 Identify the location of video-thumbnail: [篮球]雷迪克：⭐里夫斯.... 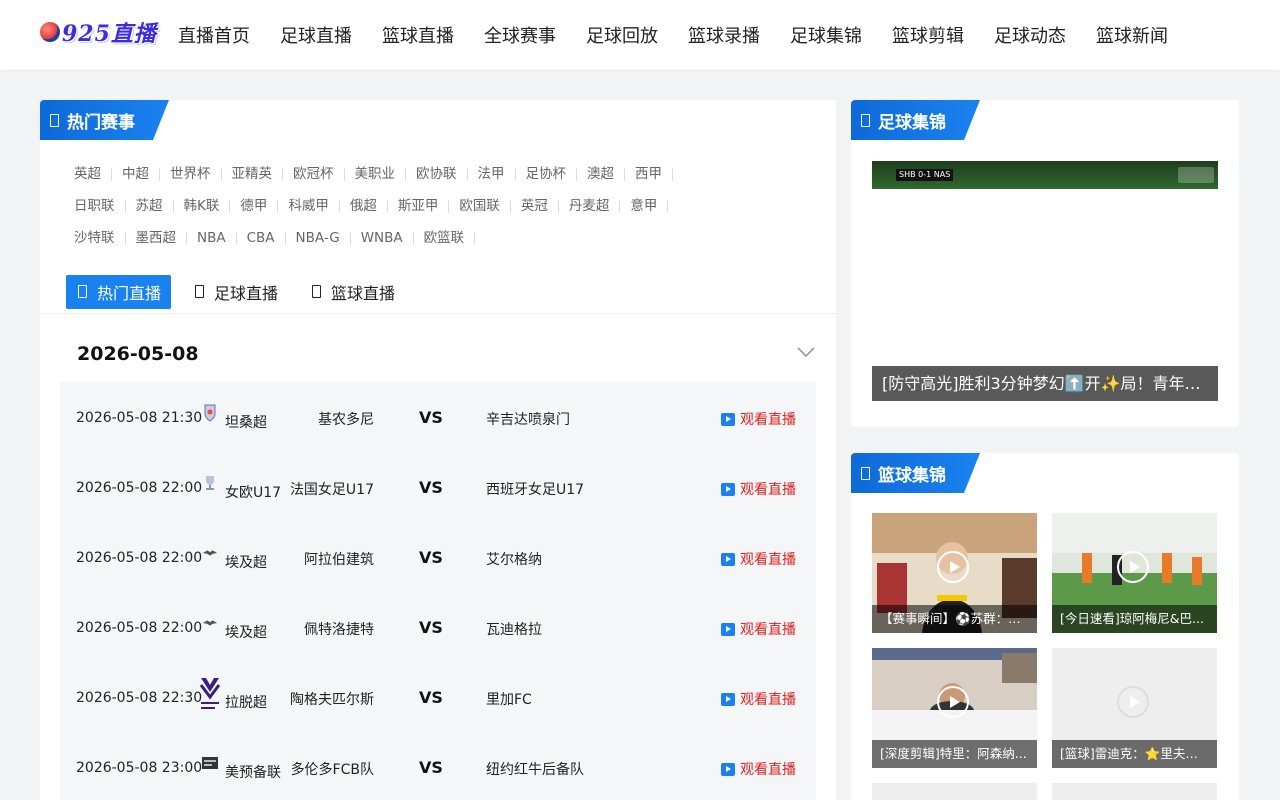
(1134, 708).